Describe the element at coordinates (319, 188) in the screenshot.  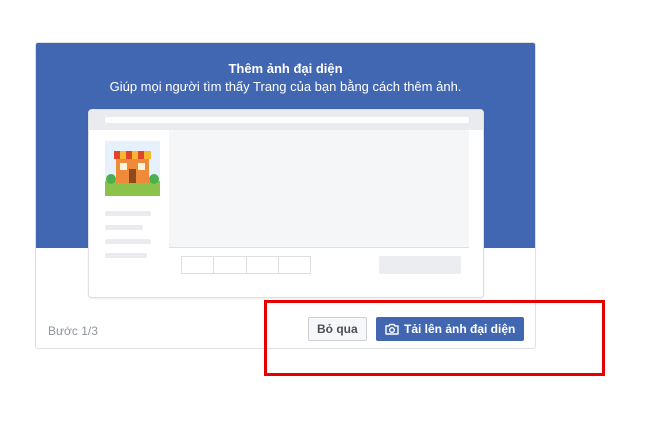
I see `preview-cover-area` at that location.